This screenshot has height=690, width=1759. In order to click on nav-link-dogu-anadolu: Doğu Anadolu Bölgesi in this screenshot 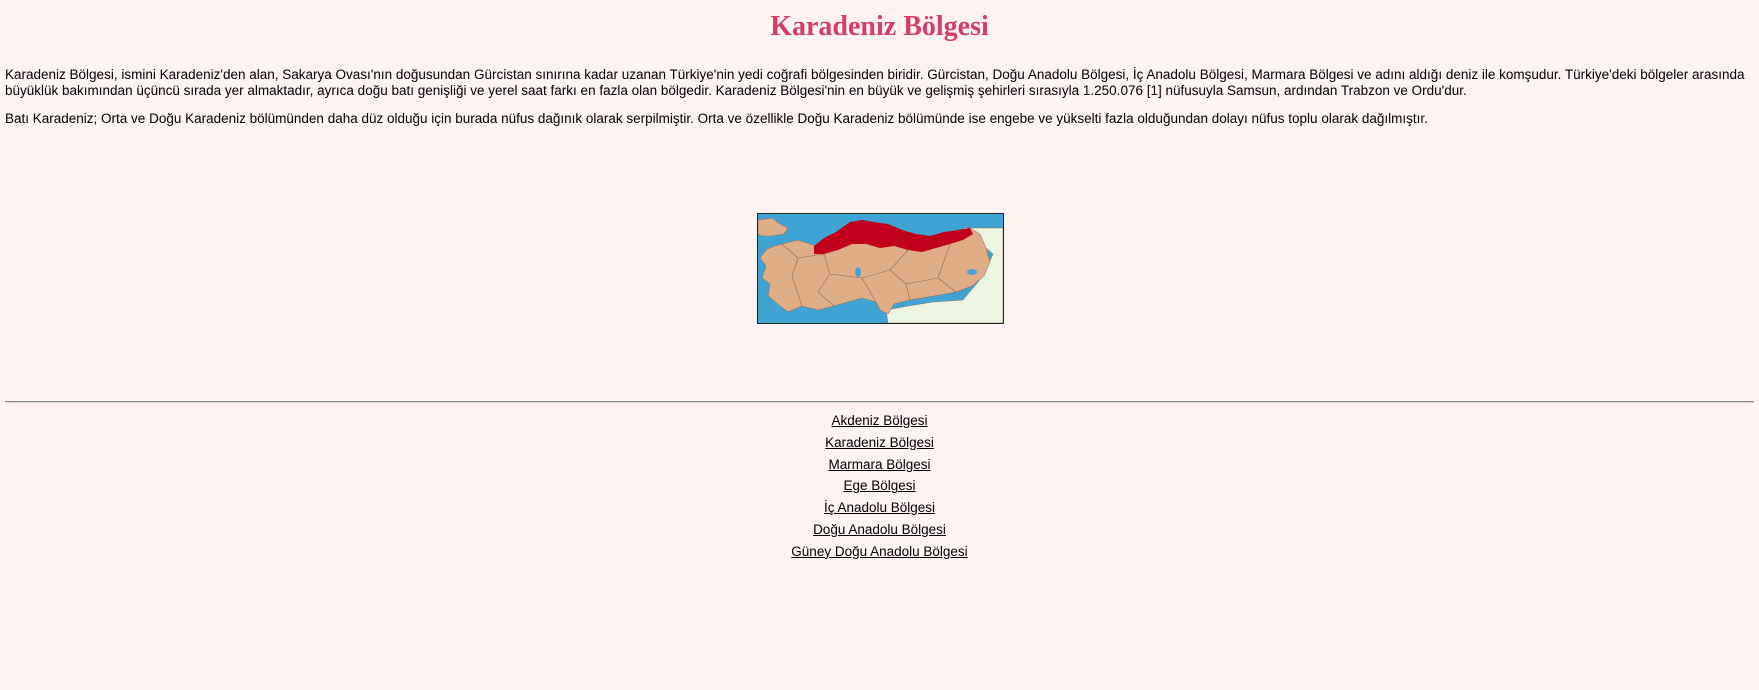, I will do `click(879, 530)`.